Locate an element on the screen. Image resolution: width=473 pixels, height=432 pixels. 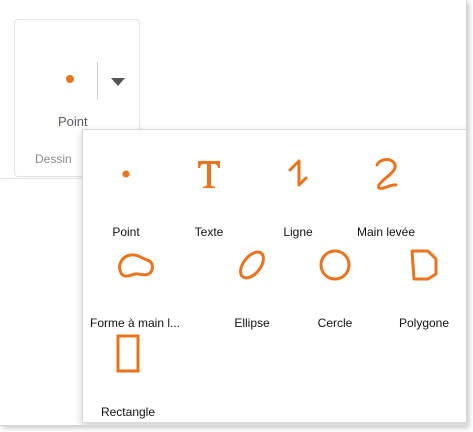
circle-icon is located at coordinates (335, 265).